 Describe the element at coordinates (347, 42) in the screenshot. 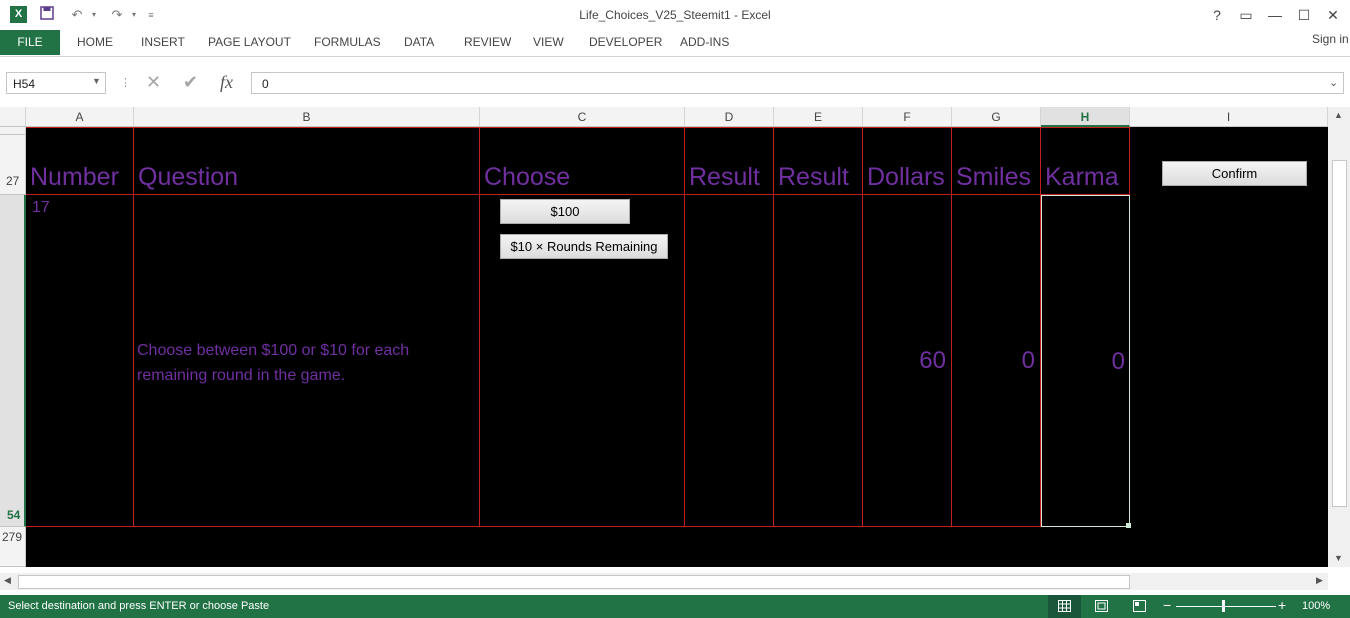

I see `tab-formulas: FORMULAS` at that location.